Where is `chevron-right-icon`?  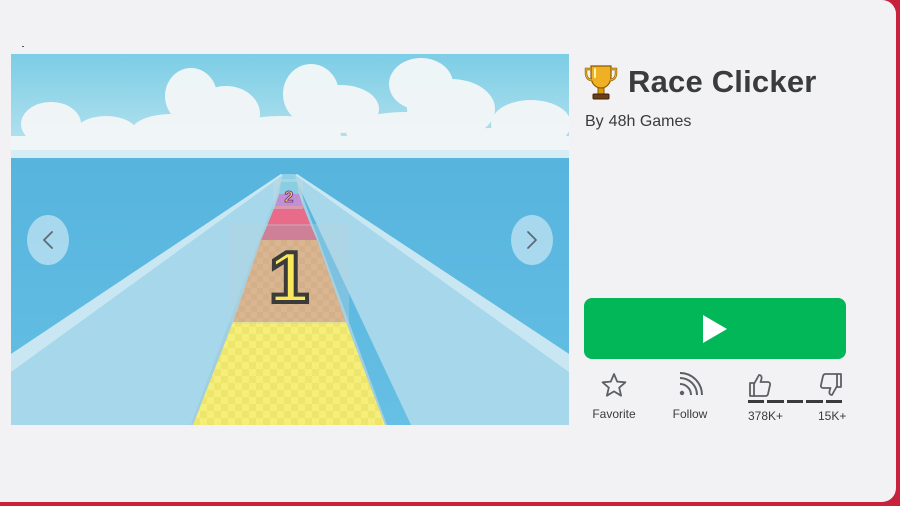 chevron-right-icon is located at coordinates (532, 240).